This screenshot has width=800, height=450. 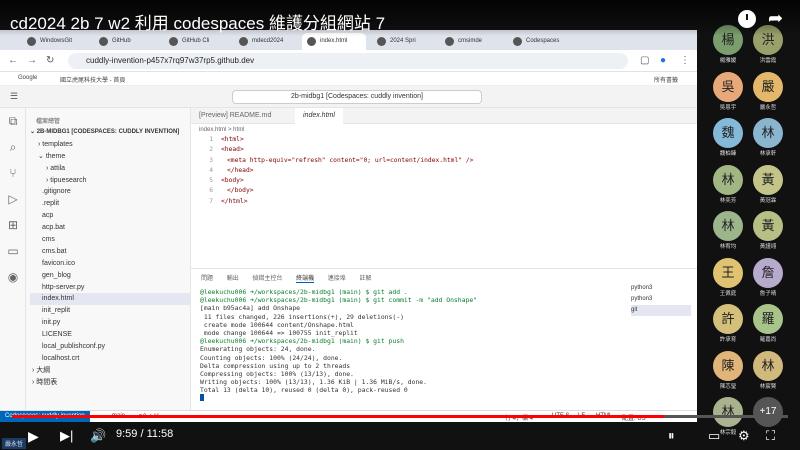 What do you see at coordinates (768, 293) in the screenshot?
I see `participant-name: 詹子晴` at bounding box center [768, 293].